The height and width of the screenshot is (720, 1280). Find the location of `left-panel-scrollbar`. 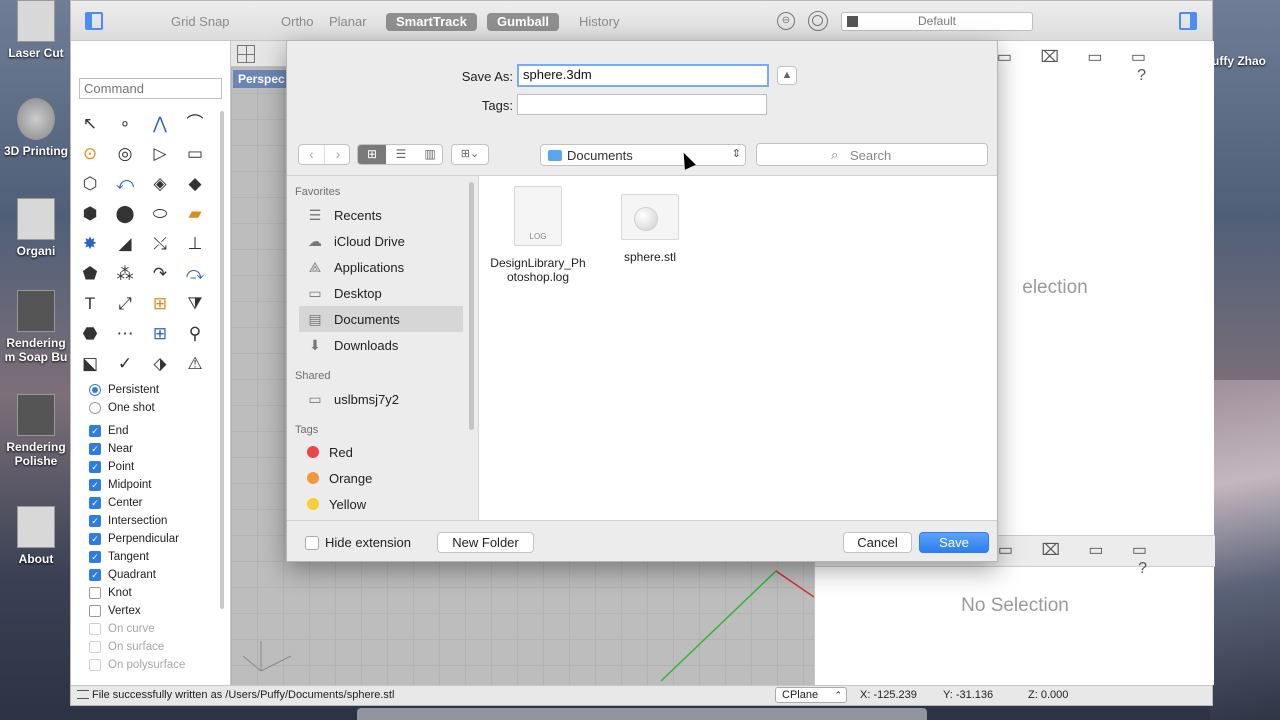

left-panel-scrollbar is located at coordinates (222, 360).